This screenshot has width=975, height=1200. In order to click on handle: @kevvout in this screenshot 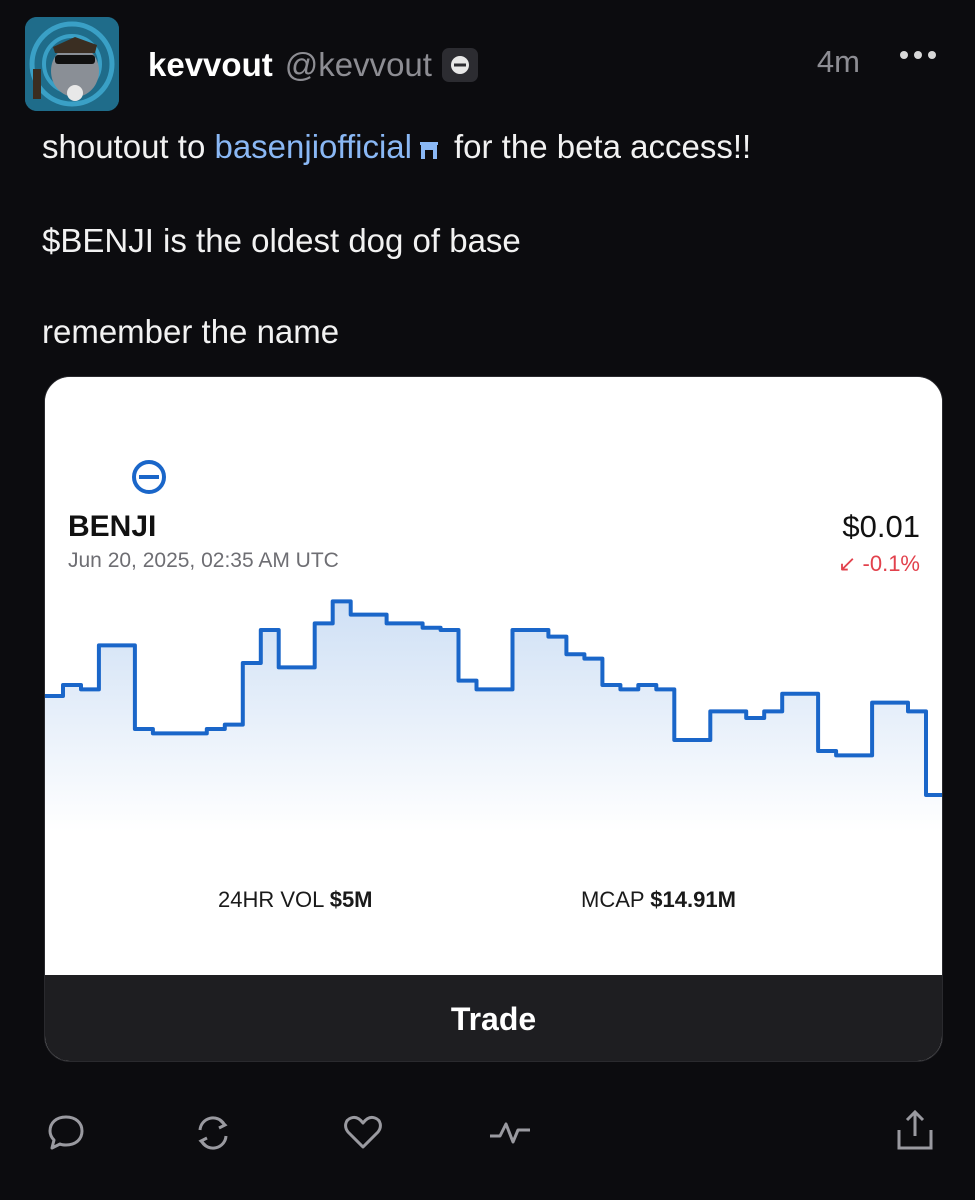, I will do `click(358, 65)`.